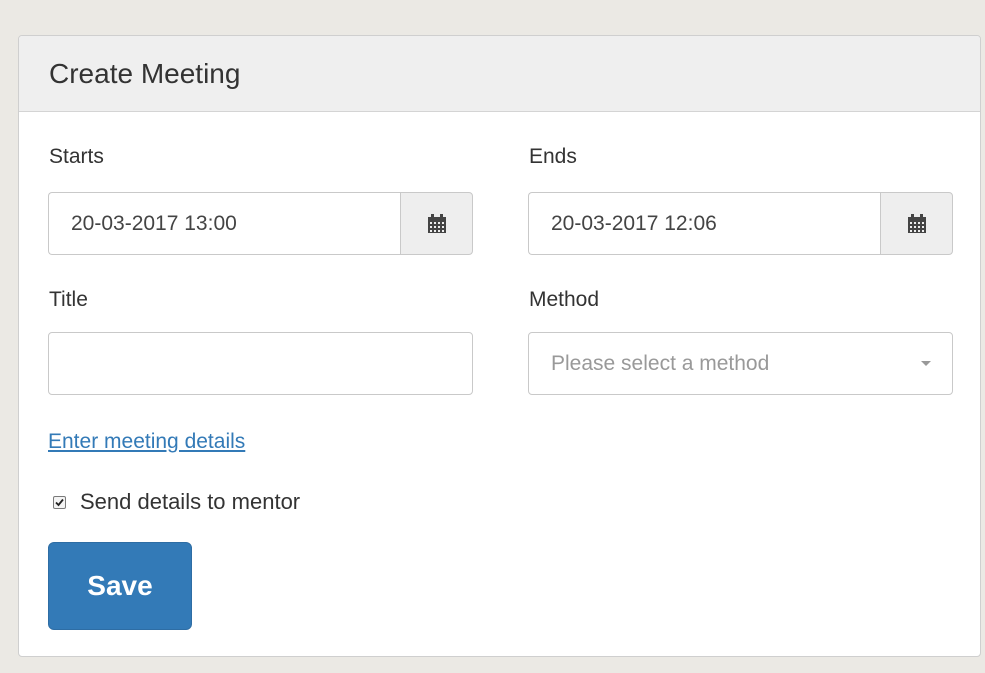 The height and width of the screenshot is (673, 985). I want to click on send-details-row: Send details to mentor, so click(176, 502).